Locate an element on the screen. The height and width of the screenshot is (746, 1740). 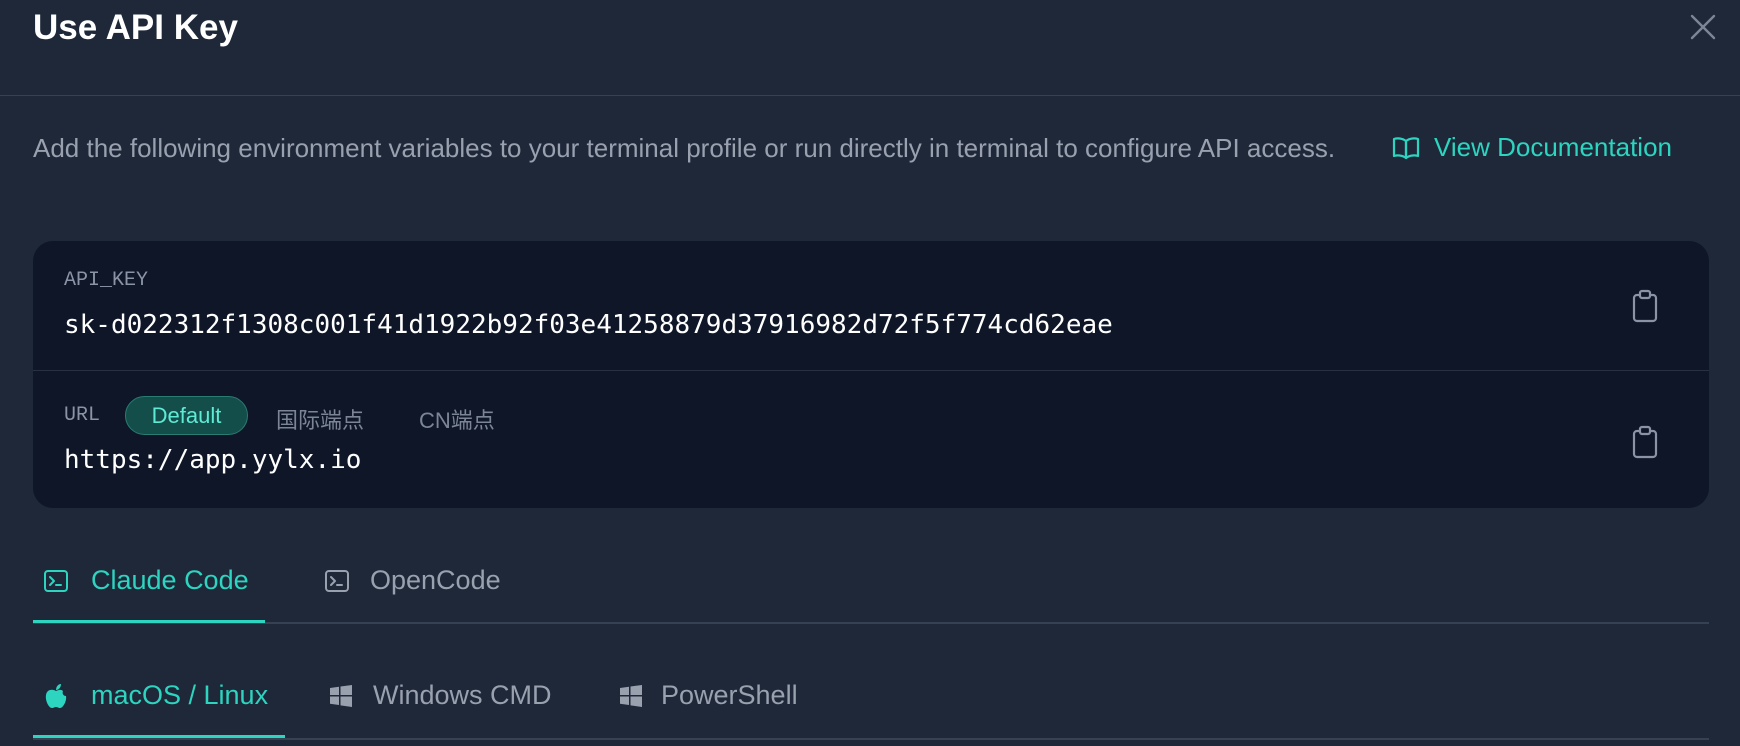
dialog-title: Use API Key is located at coordinates (135, 27).